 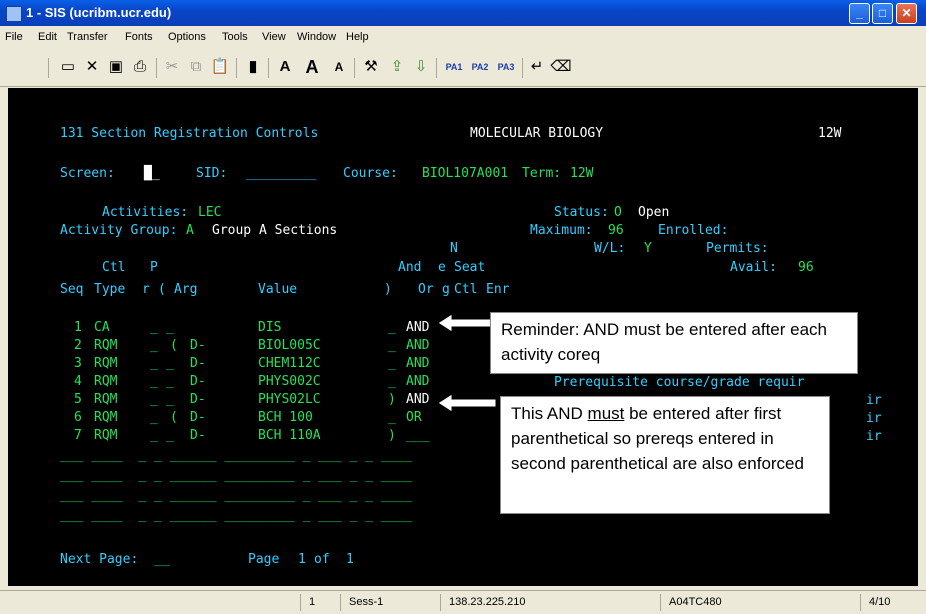 I want to click on row-type: CA, so click(x=102, y=327).